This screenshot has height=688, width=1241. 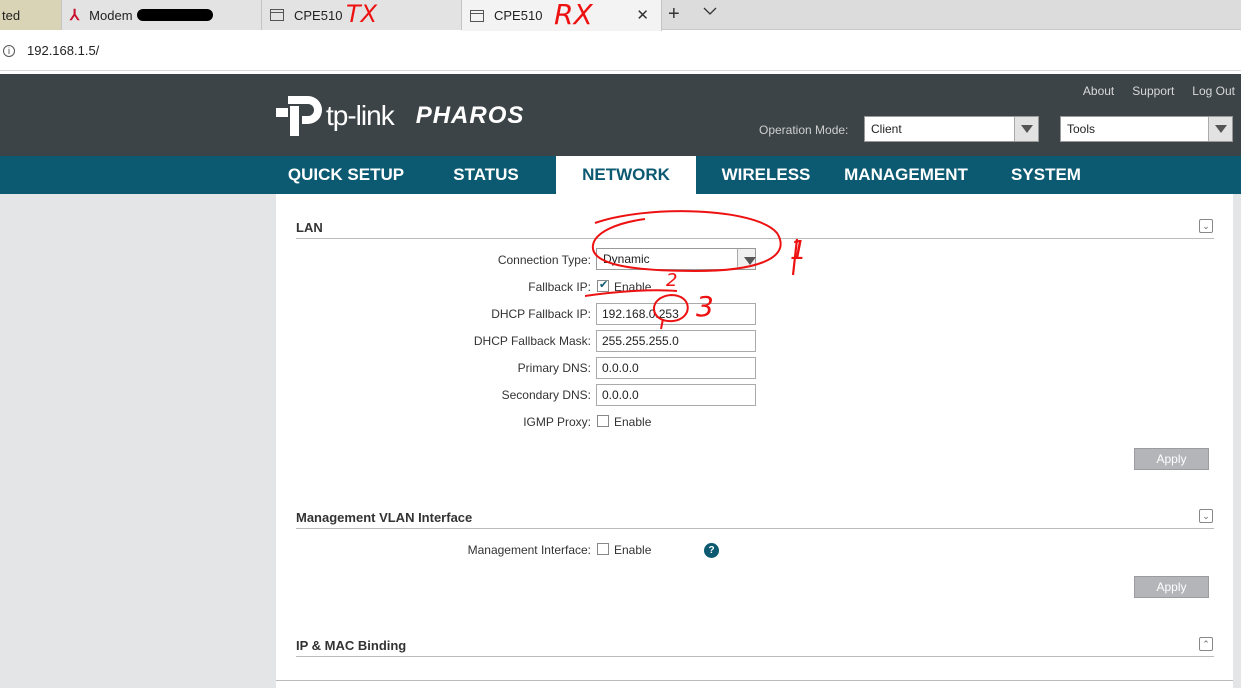 I want to click on close-tab-icon: ✕, so click(x=642, y=15).